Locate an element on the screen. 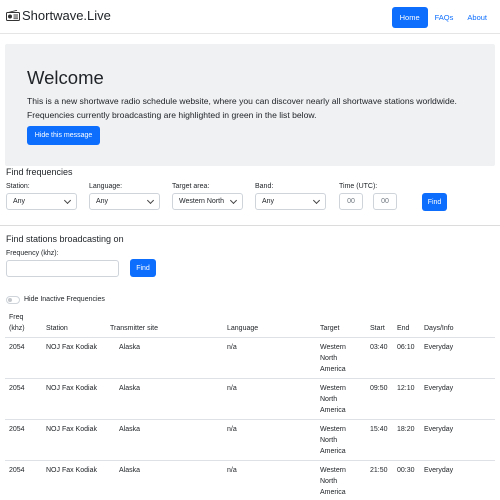 The width and height of the screenshot is (500, 500). col-header-end: End is located at coordinates (403, 328).